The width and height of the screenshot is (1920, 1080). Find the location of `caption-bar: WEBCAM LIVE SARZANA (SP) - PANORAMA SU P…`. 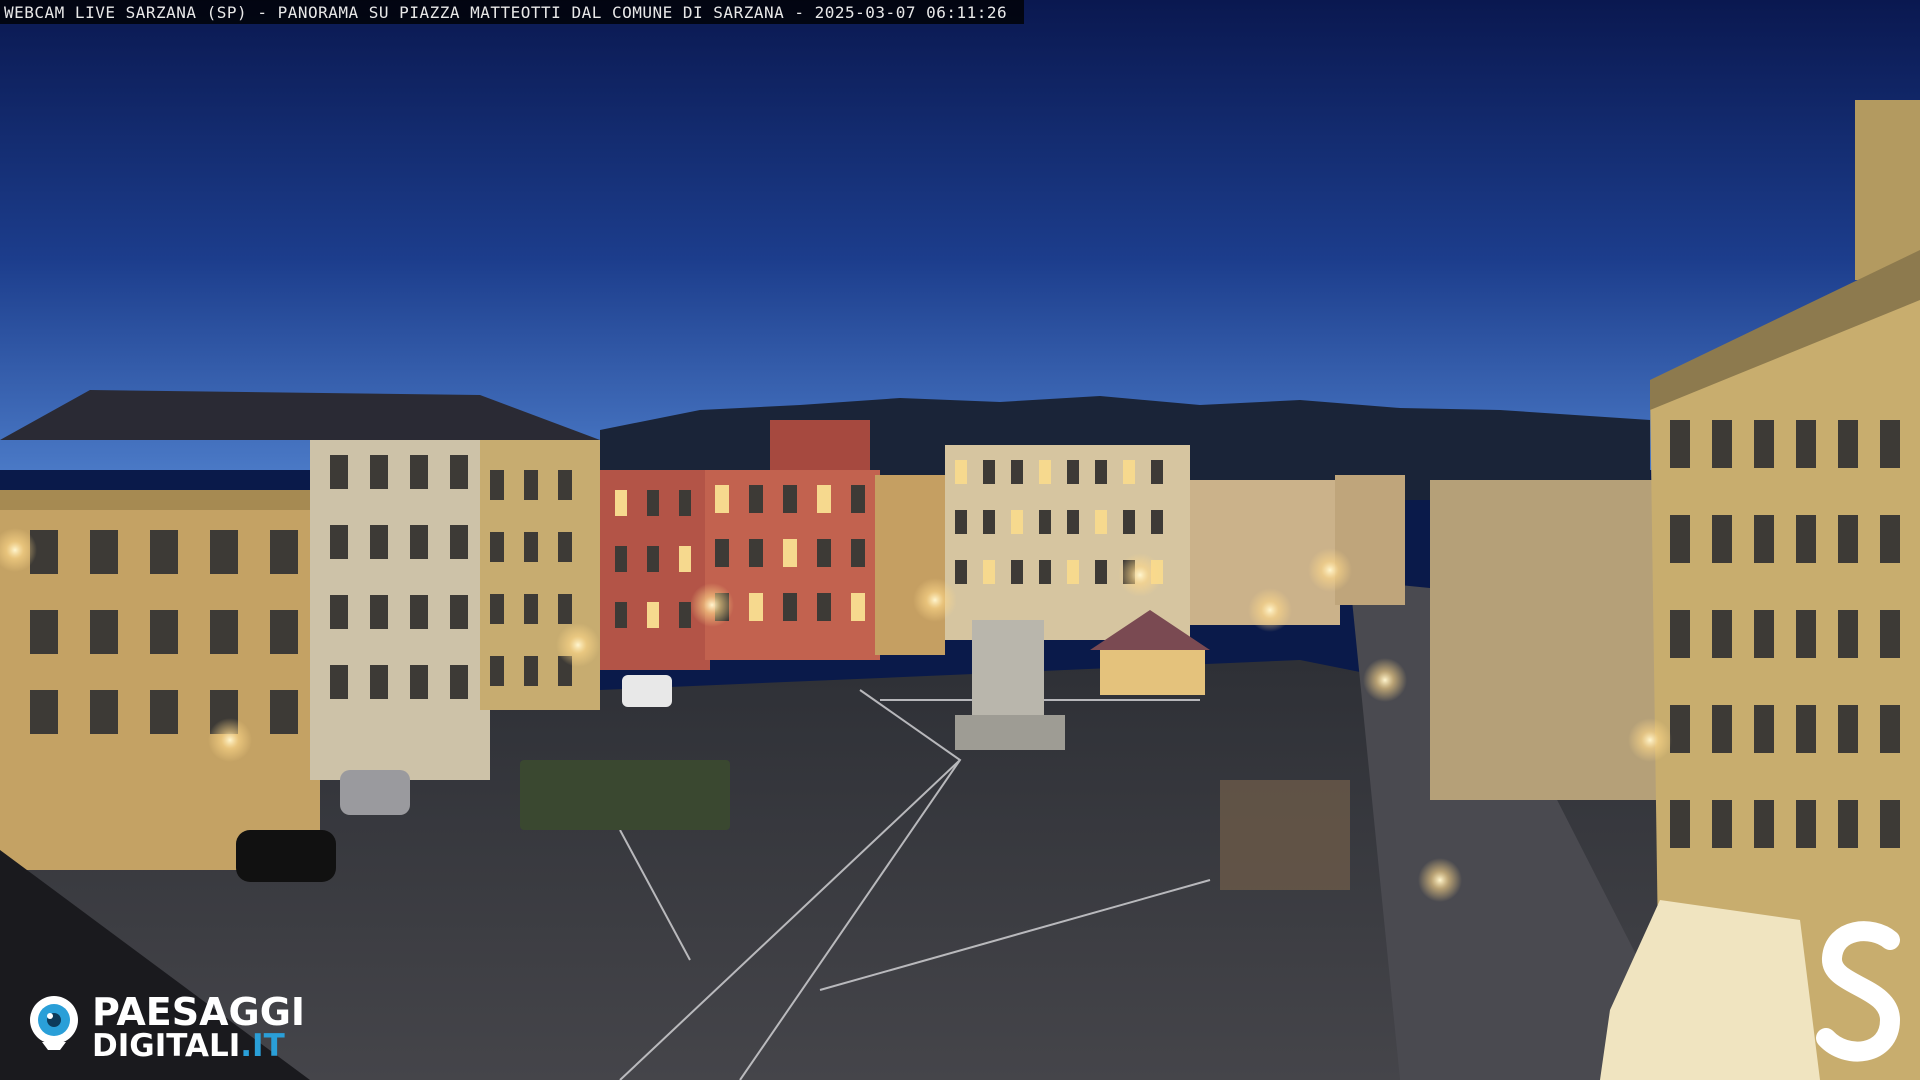

caption-bar: WEBCAM LIVE SARZANA (SP) - PANORAMA SU P… is located at coordinates (512, 12).